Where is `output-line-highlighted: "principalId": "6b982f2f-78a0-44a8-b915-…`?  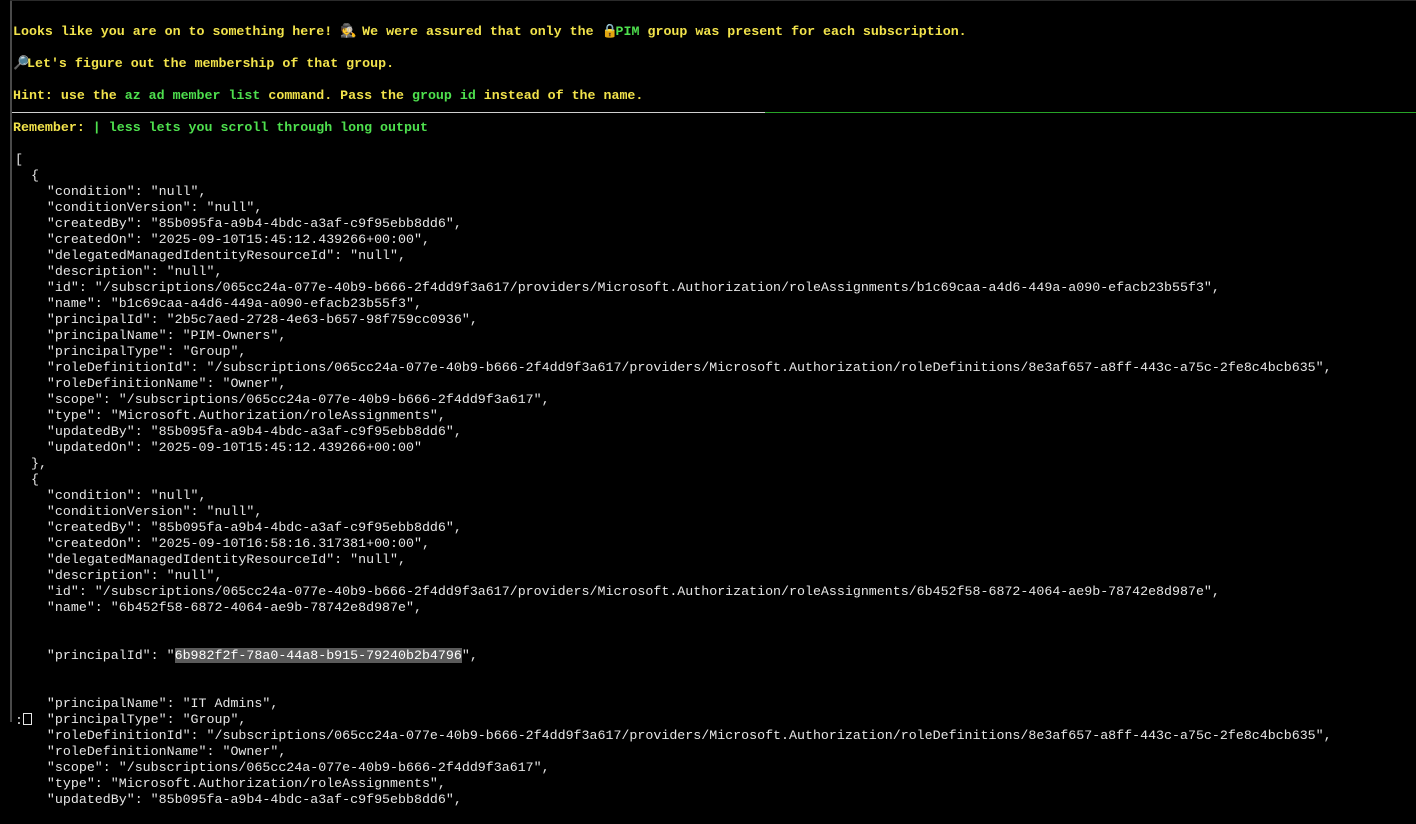 output-line-highlighted: "principalId": "6b982f2f-78a0-44a8-b915-… is located at coordinates (246, 655).